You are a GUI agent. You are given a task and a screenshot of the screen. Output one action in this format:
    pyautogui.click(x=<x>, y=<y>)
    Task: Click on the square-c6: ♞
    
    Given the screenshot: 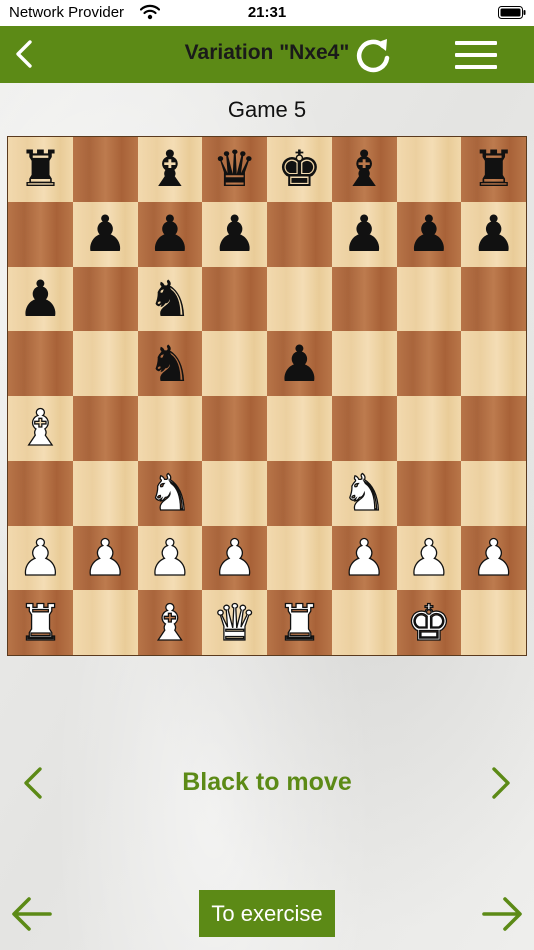 What is the action you would take?
    pyautogui.click(x=170, y=299)
    